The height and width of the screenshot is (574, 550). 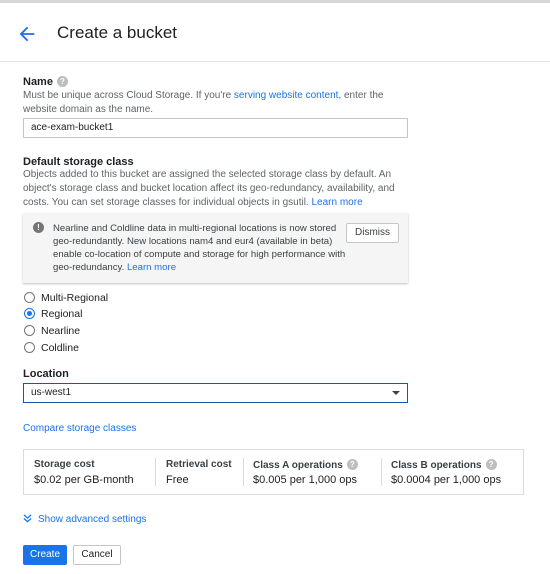 What do you see at coordinates (38, 227) in the screenshot?
I see `info-icon: !` at bounding box center [38, 227].